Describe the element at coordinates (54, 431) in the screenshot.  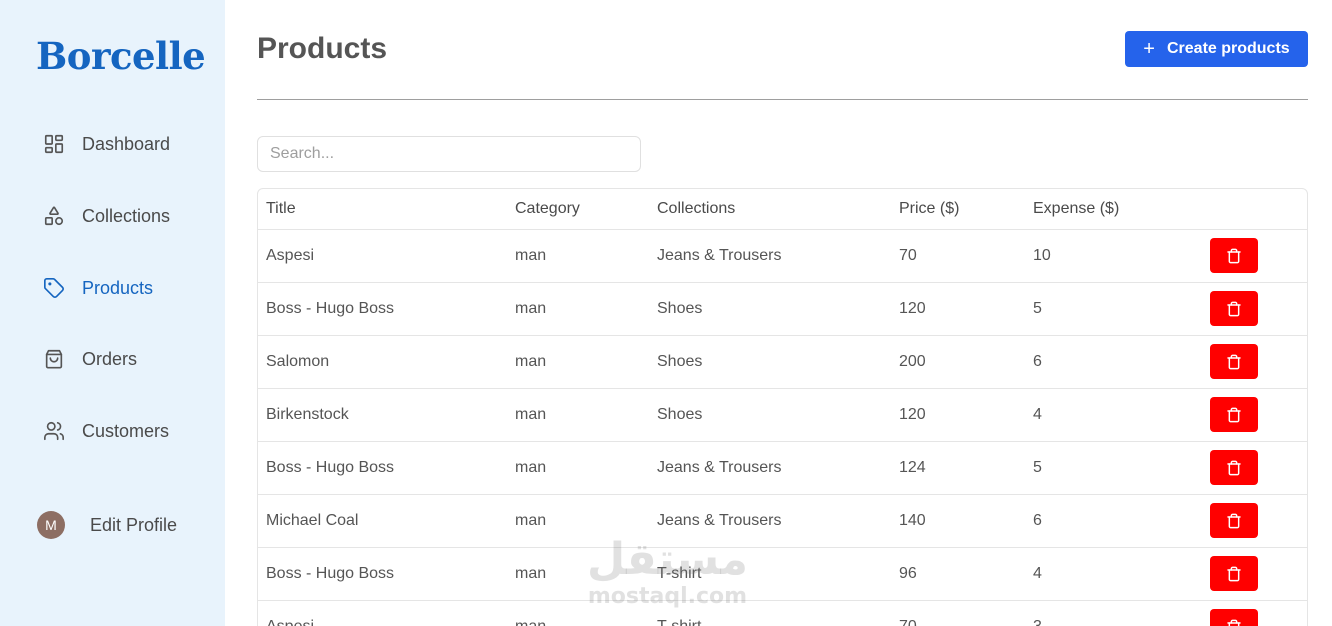
I see `users-icon` at that location.